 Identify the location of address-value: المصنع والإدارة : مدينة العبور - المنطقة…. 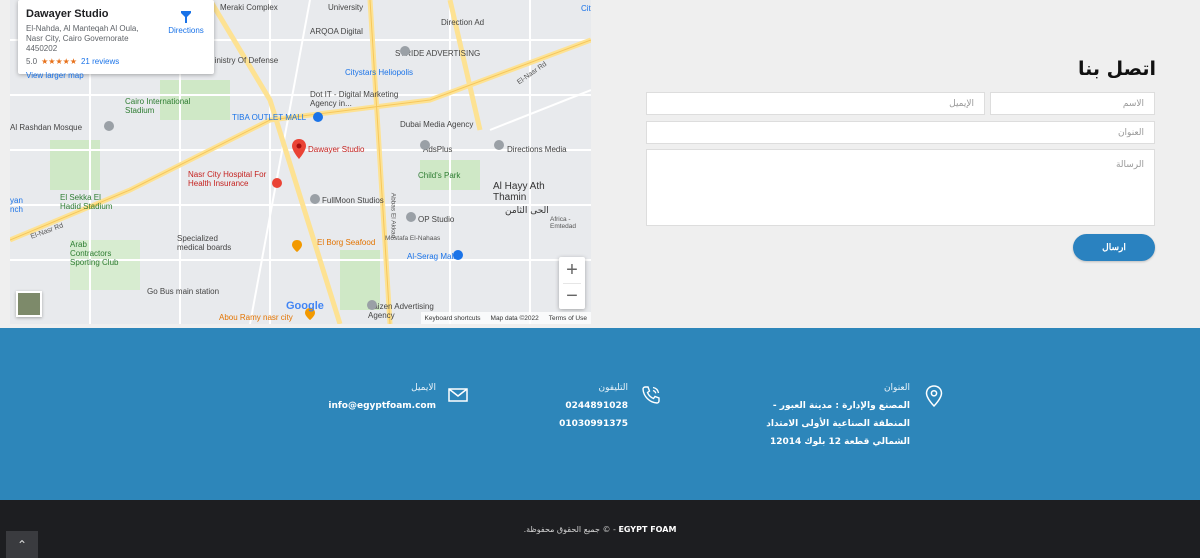
(838, 424).